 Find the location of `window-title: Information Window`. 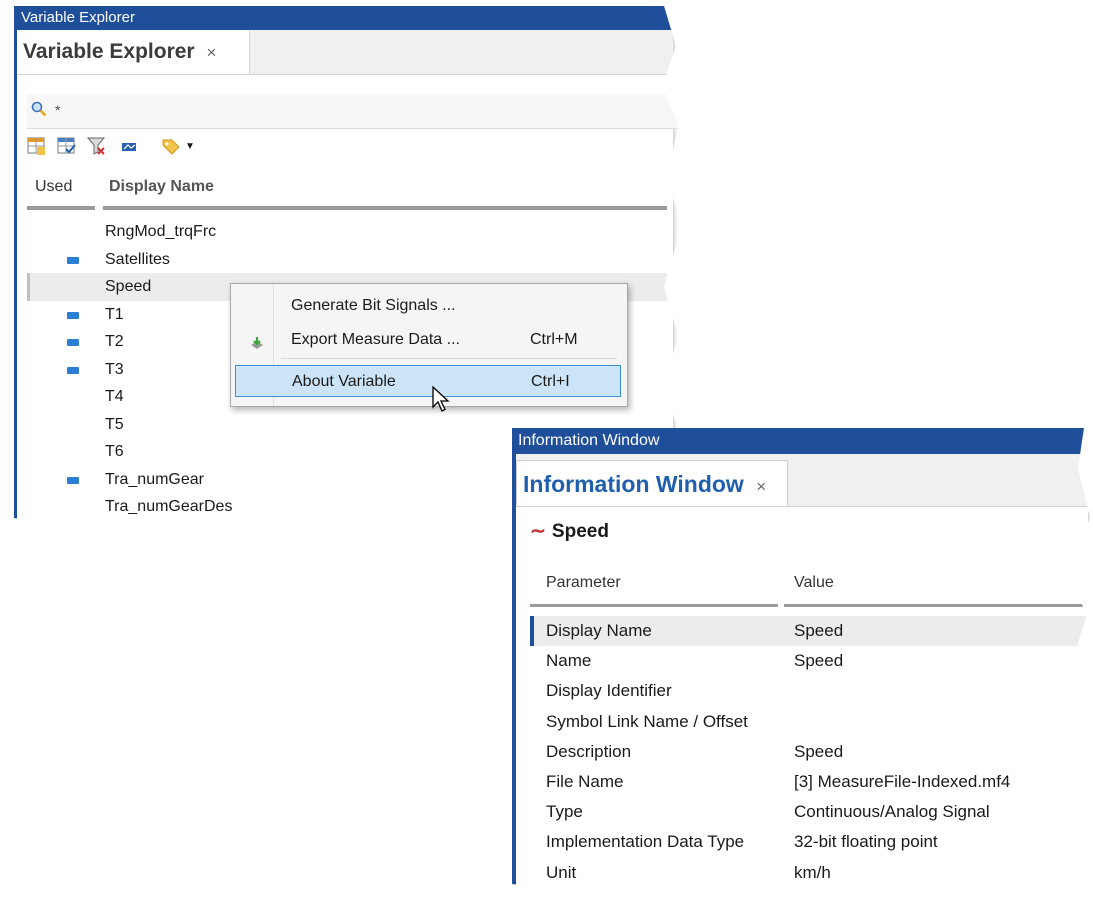

window-title: Information Window is located at coordinates (802, 441).